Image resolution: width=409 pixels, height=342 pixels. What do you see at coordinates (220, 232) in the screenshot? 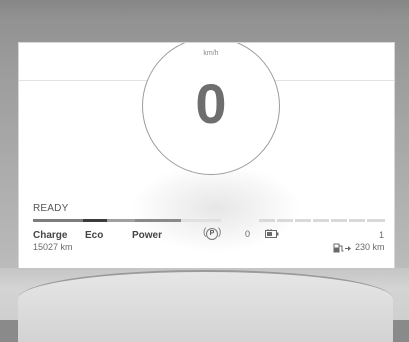
I see `park-bracket-right: )` at bounding box center [220, 232].